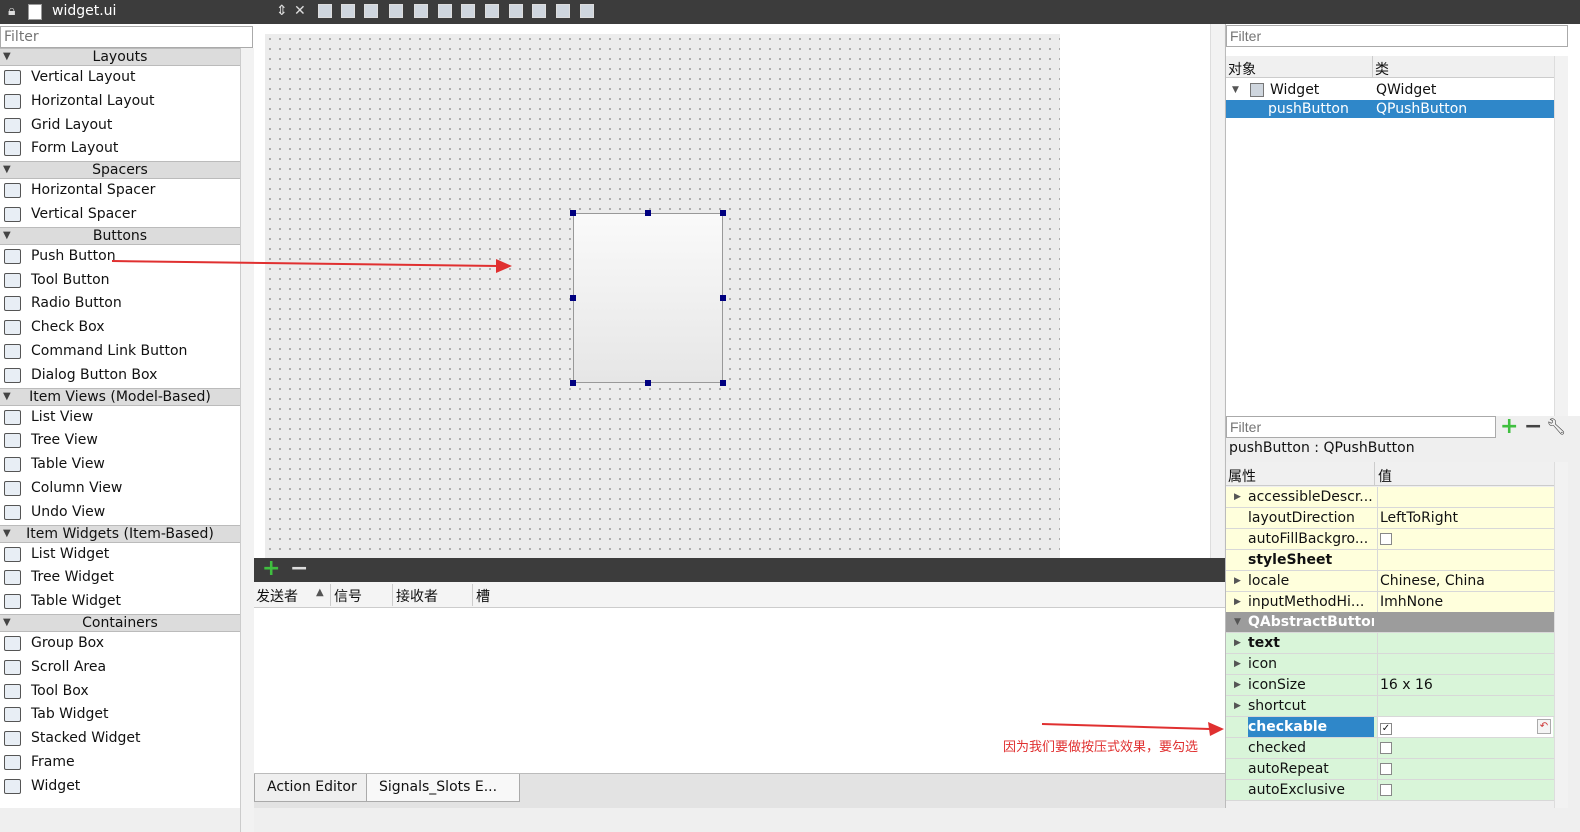 The image size is (1580, 832). I want to click on value-column-header: 值, so click(1385, 476).